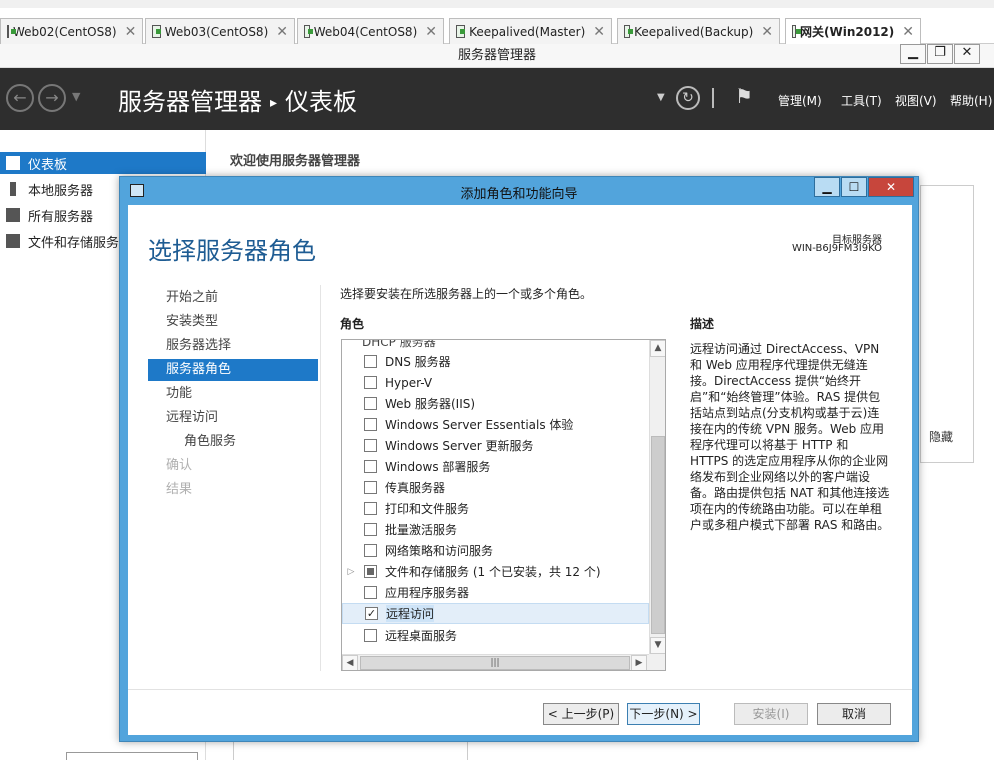 The image size is (994, 760). Describe the element at coordinates (495, 466) in the screenshot. I see `list-item: Windows 部署服务` at that location.